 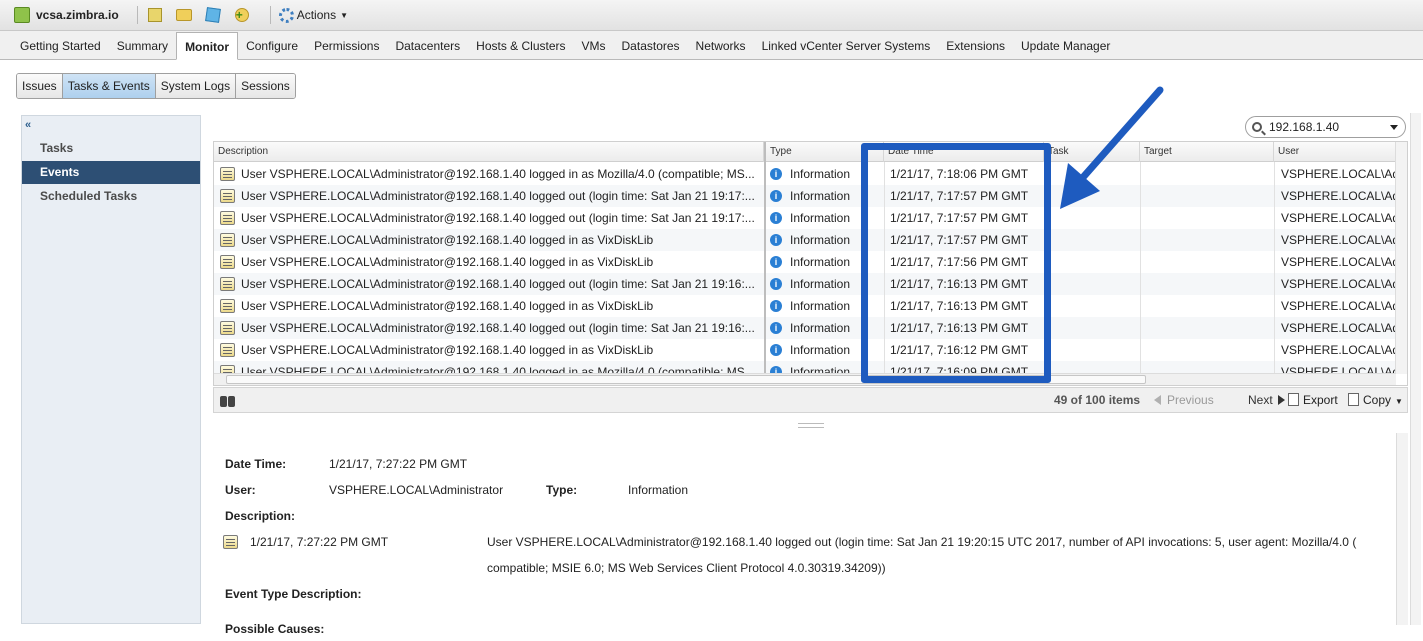 I want to click on subtab-issues: Issues, so click(x=40, y=86).